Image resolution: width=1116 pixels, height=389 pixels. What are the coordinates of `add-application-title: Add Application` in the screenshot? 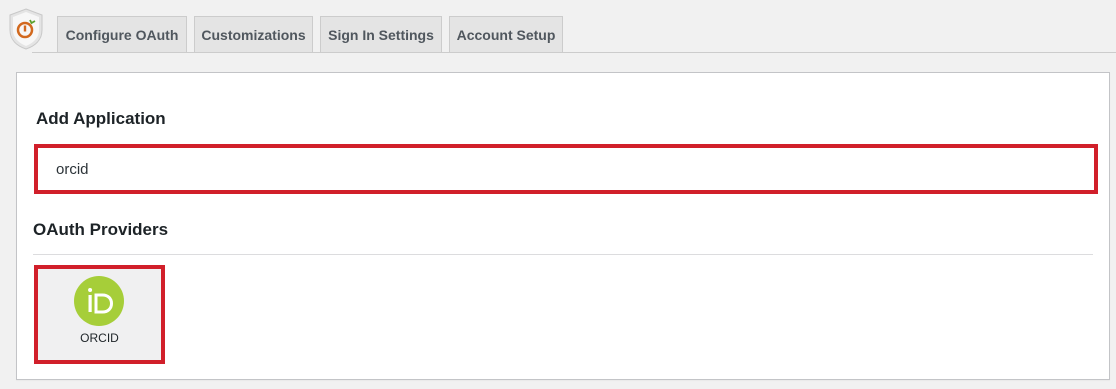 It's located at (101, 118).